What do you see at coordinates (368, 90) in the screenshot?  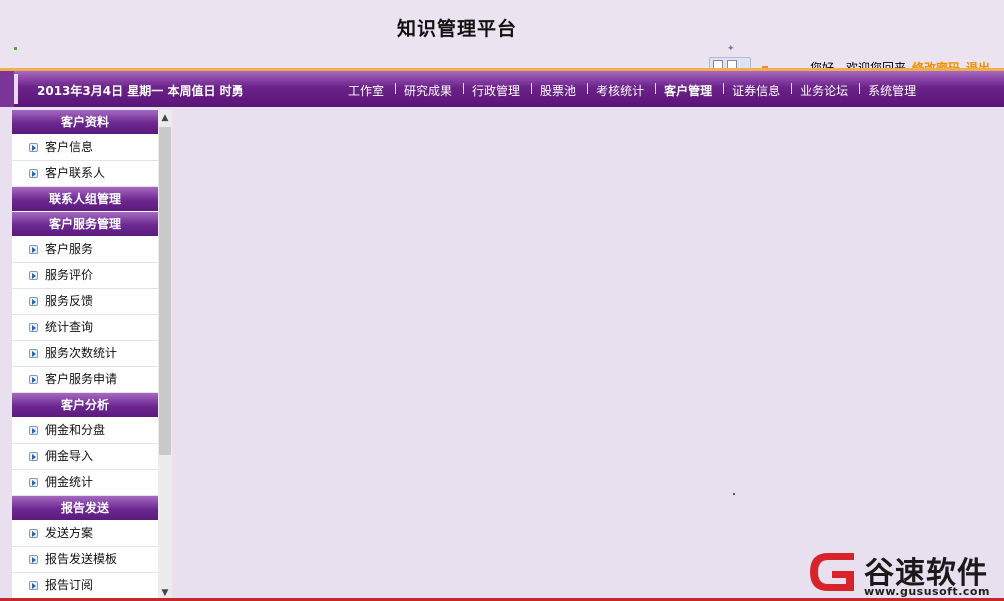 I see `nav-item-0: 工作室` at bounding box center [368, 90].